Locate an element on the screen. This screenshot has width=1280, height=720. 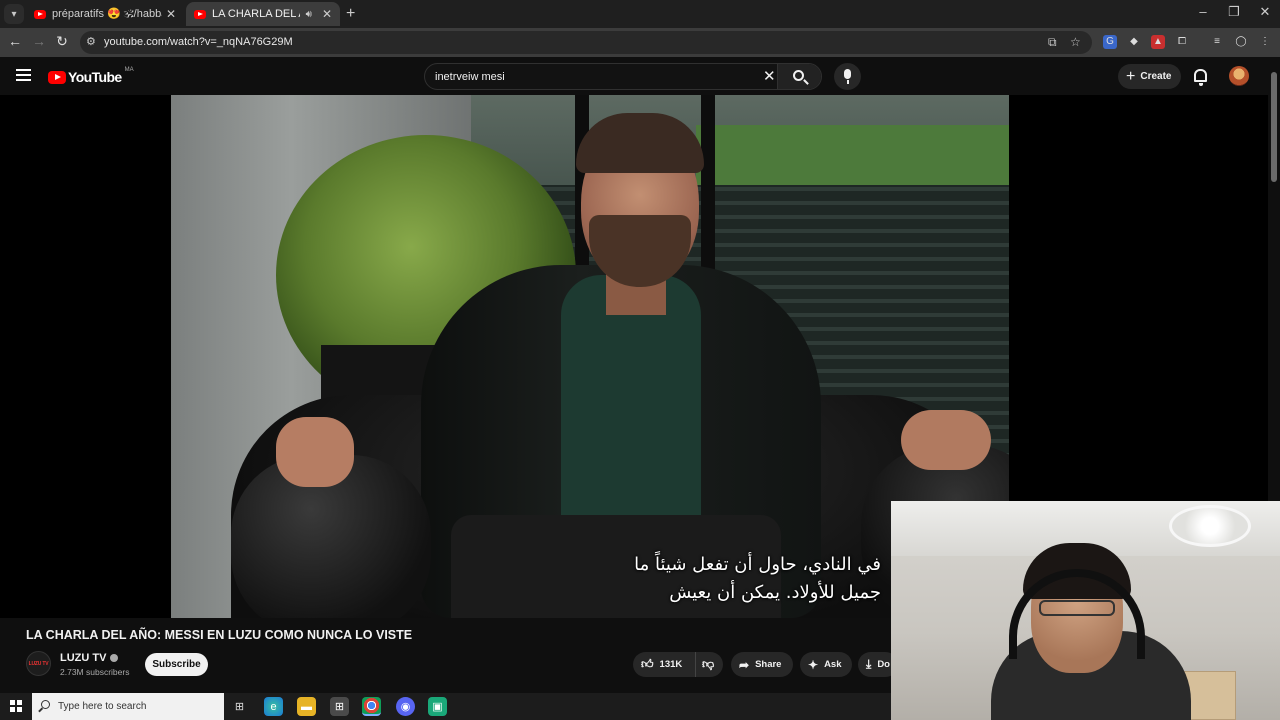
glasses is located at coordinates (1077, 608).